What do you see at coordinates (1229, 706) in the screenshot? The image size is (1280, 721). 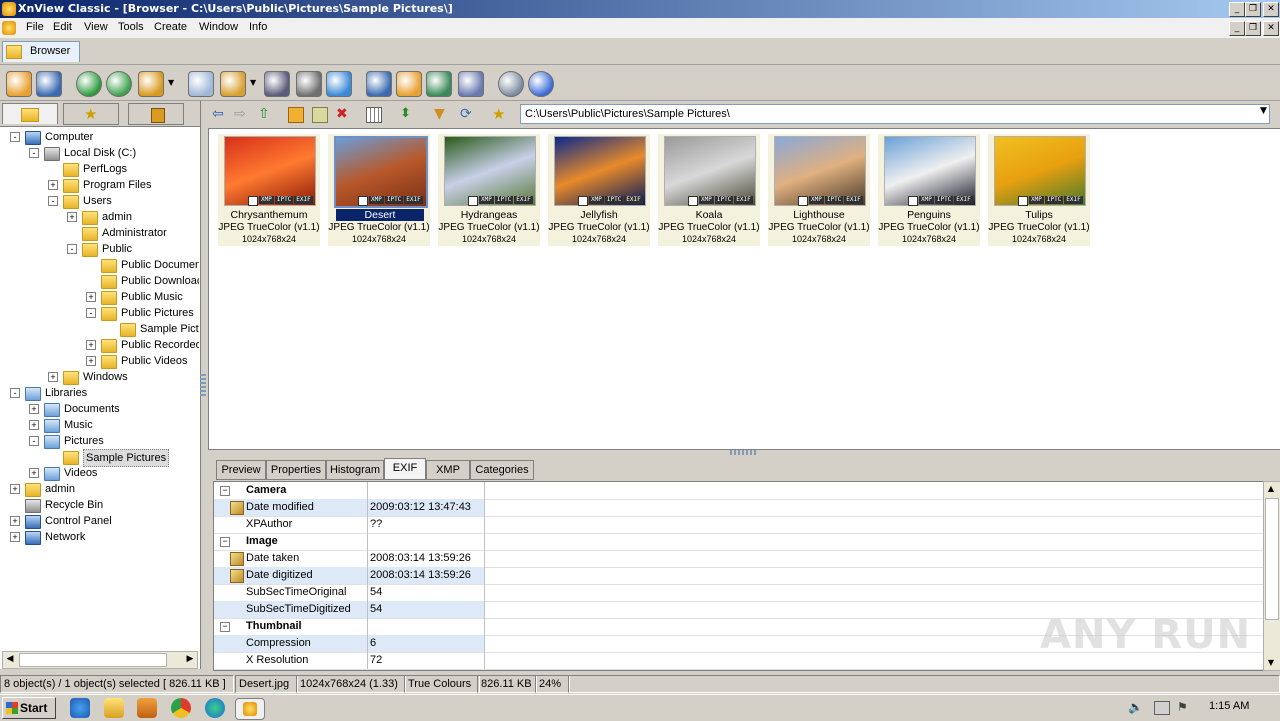 I see `clock: 1:15 AM` at bounding box center [1229, 706].